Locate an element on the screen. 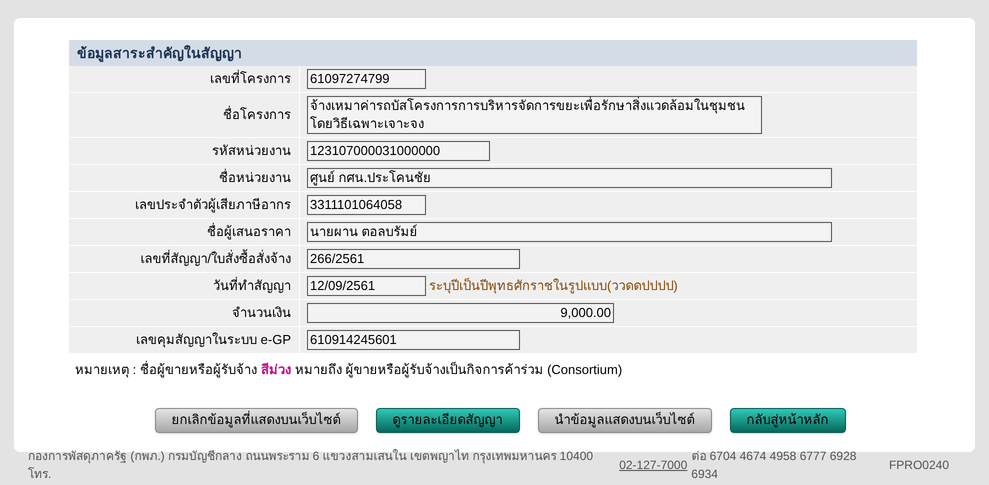 The height and width of the screenshot is (485, 989). field-label: เลขที่โครงการ is located at coordinates (250, 78).